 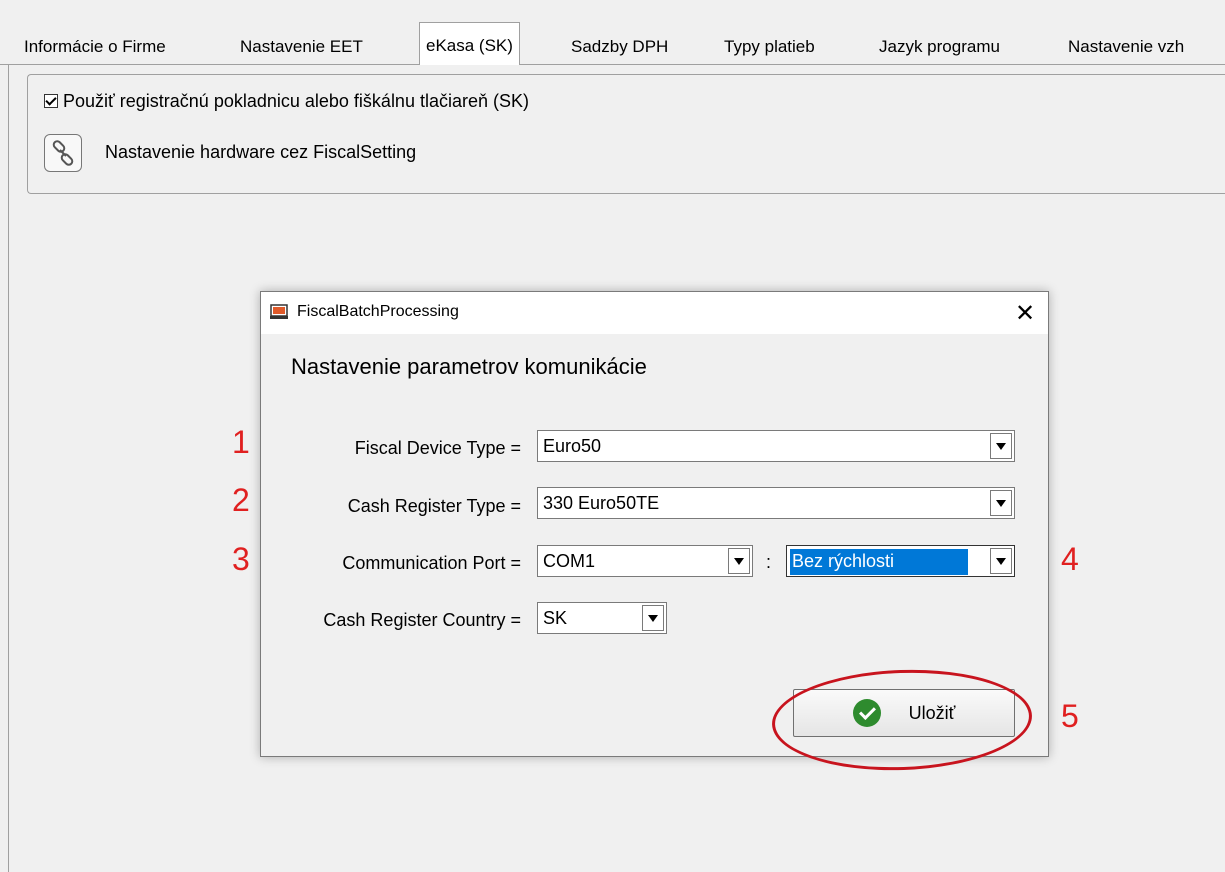 What do you see at coordinates (241, 500) in the screenshot?
I see `annotation-2: 2` at bounding box center [241, 500].